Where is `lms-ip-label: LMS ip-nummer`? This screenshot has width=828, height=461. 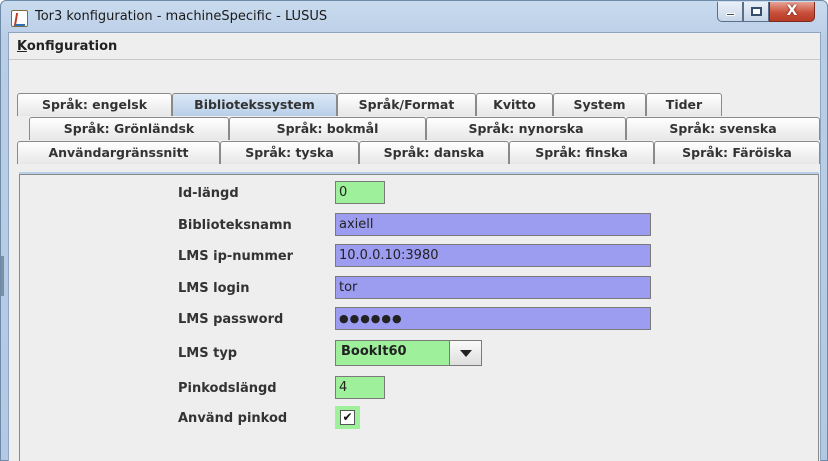 lms-ip-label: LMS ip-nummer is located at coordinates (236, 256).